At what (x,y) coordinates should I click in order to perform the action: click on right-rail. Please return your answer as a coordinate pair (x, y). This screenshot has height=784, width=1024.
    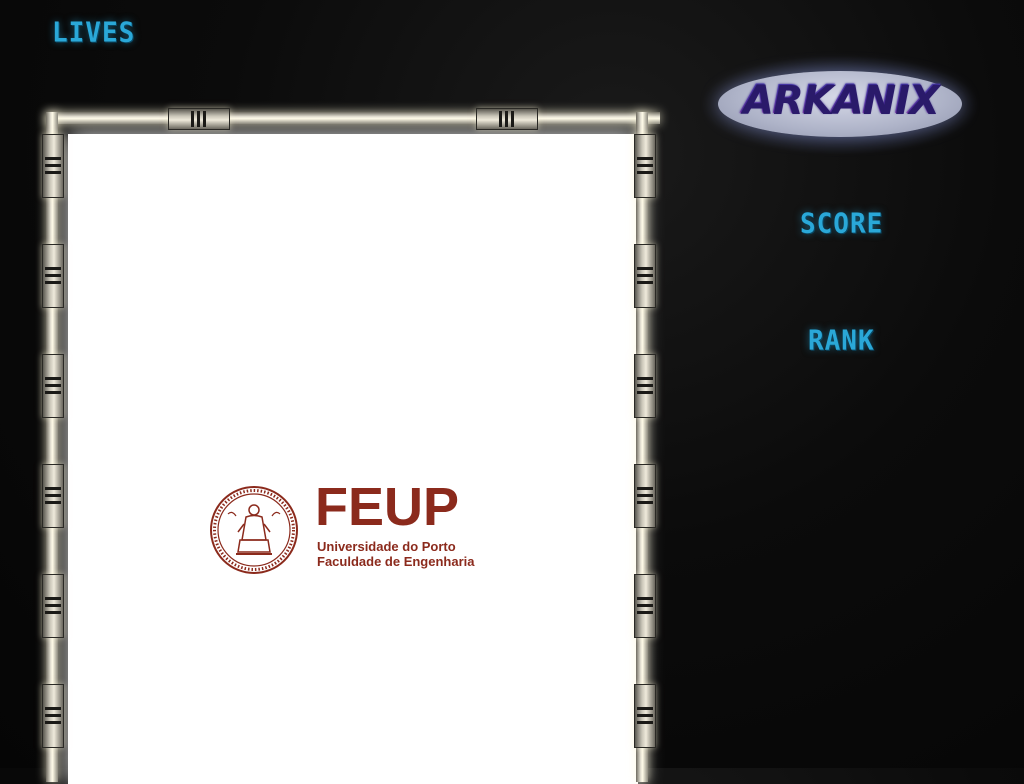
    Looking at the image, I should click on (642, 447).